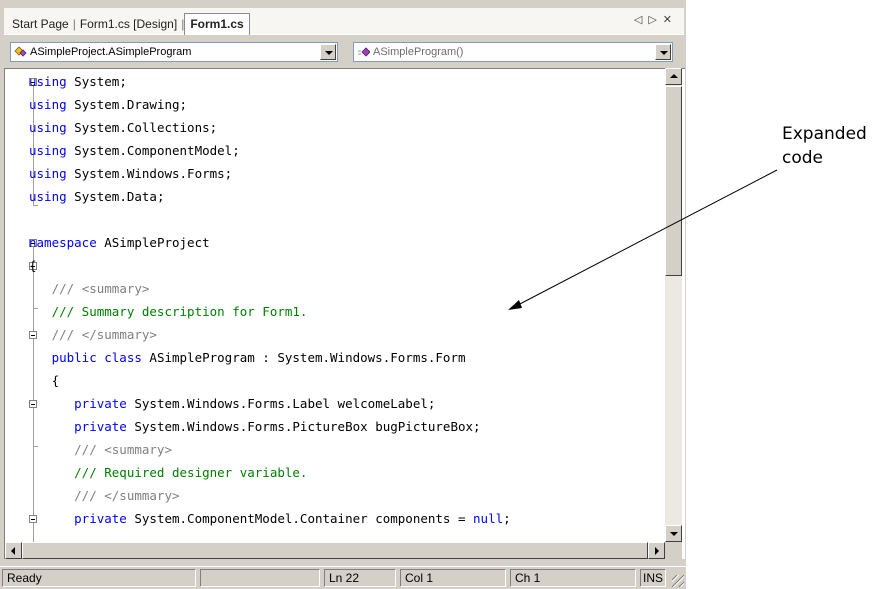 The image size is (891, 589). Describe the element at coordinates (643, 239) in the screenshot. I see `annotation-arrow` at that location.